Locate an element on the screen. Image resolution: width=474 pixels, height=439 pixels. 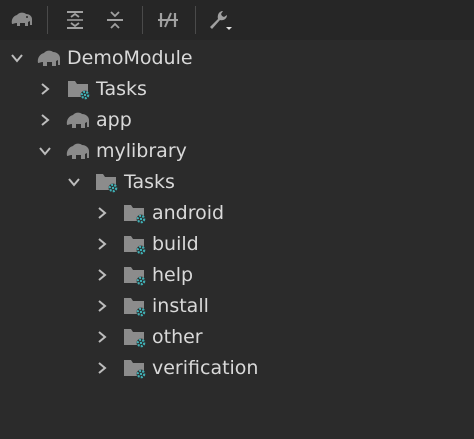
tree-item-label: help is located at coordinates (173, 275).